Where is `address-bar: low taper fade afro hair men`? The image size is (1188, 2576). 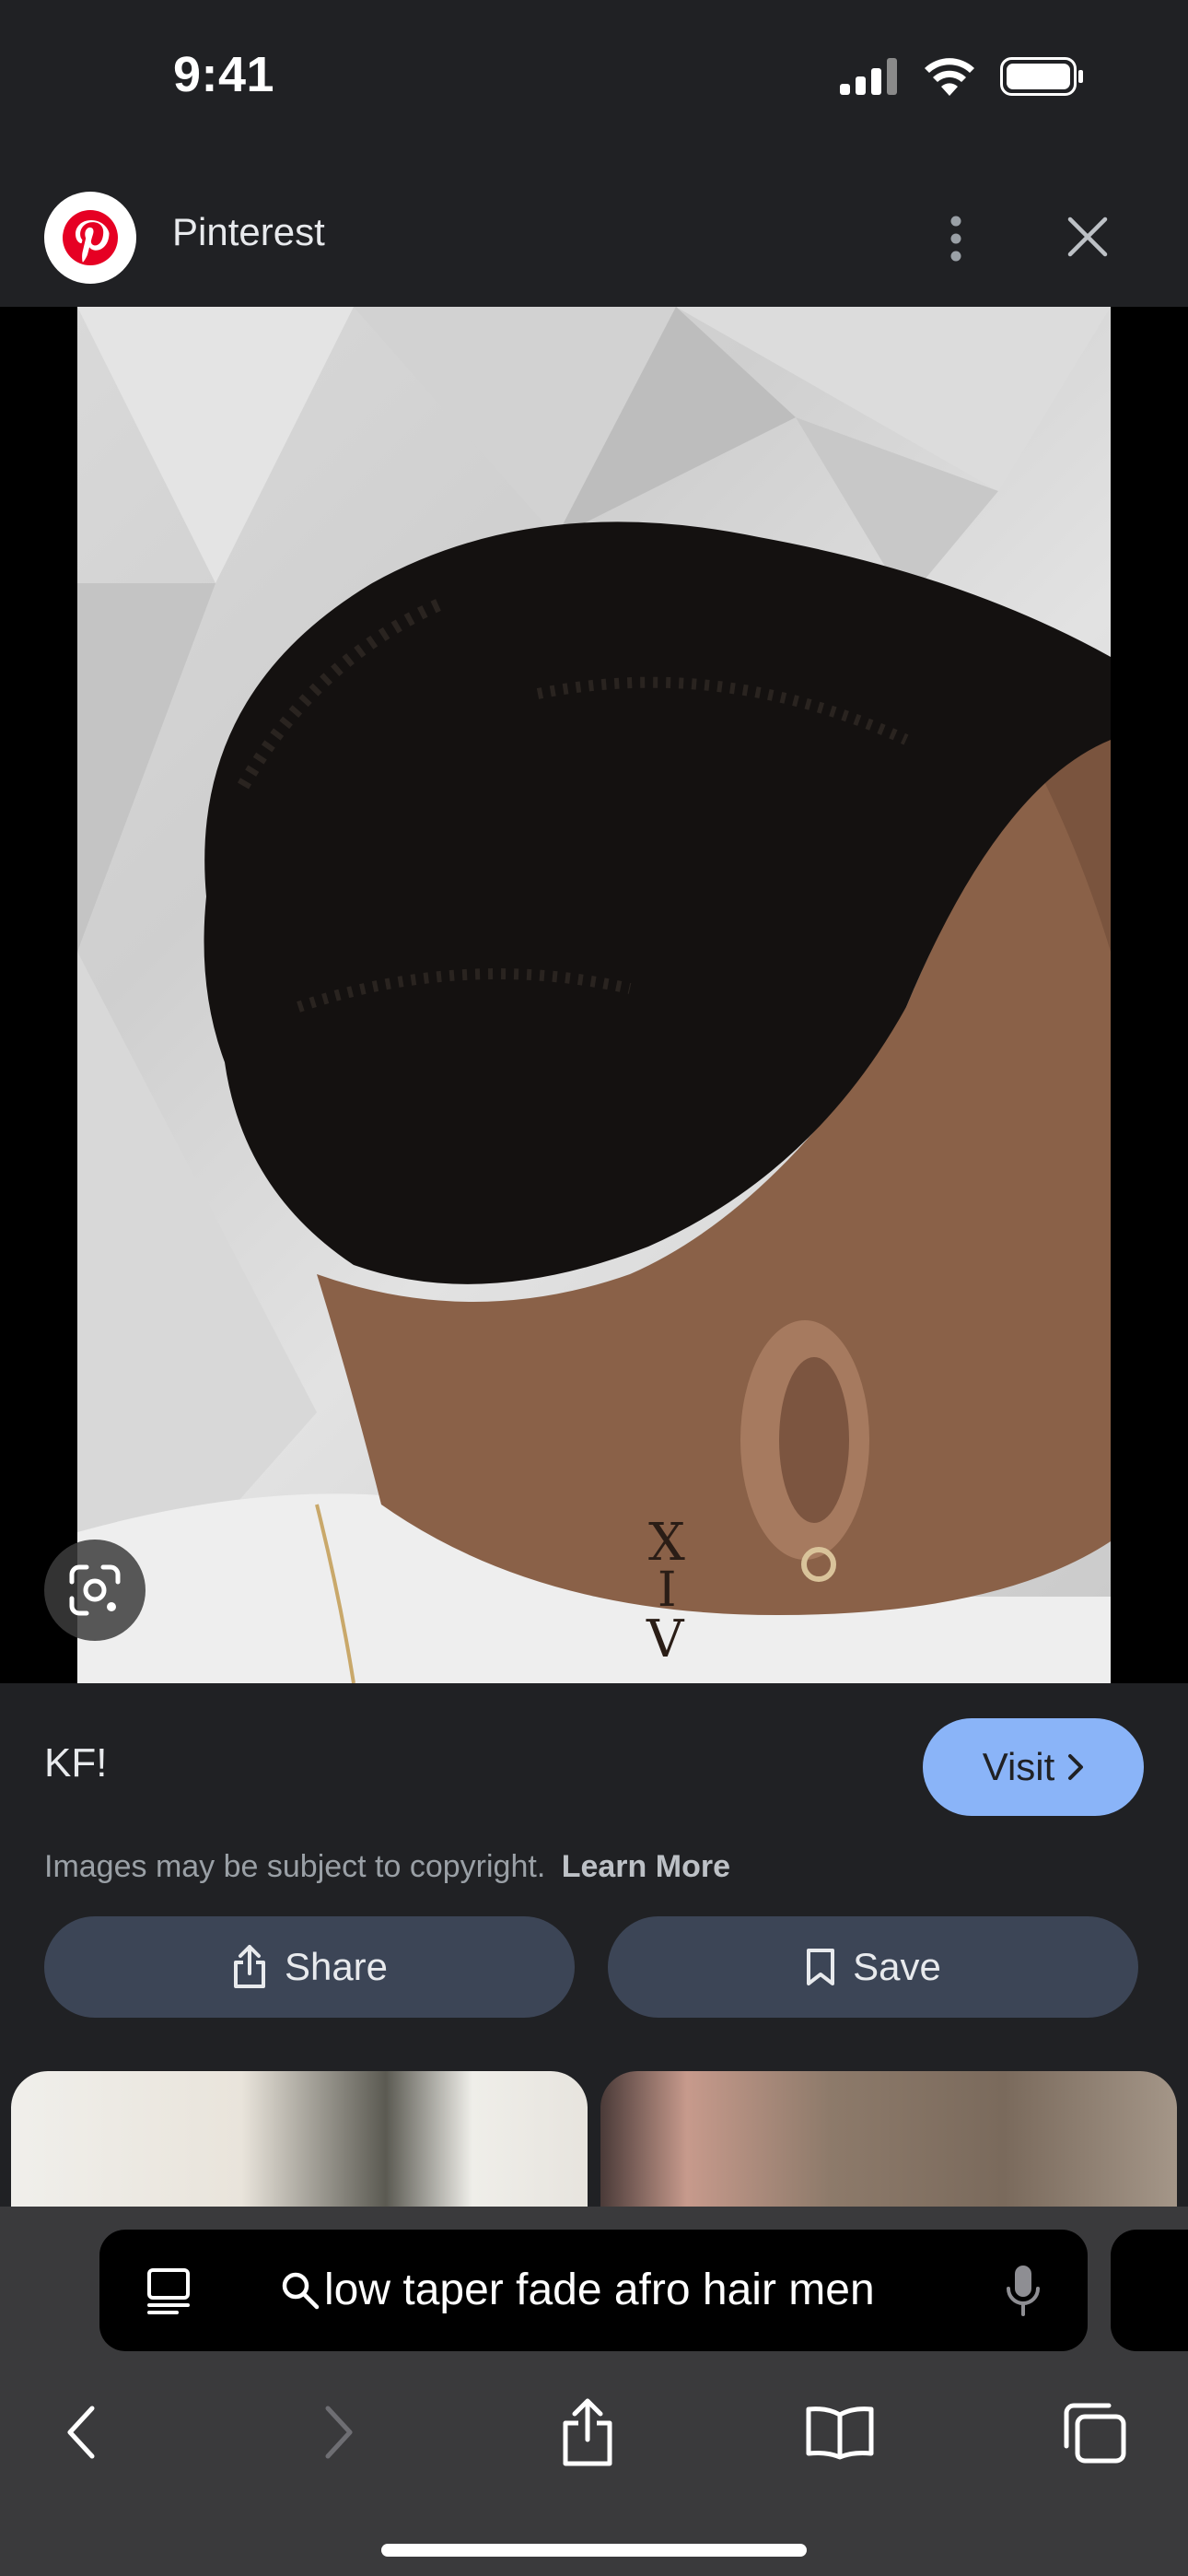
address-bar: low taper fade afro hair men is located at coordinates (593, 2290).